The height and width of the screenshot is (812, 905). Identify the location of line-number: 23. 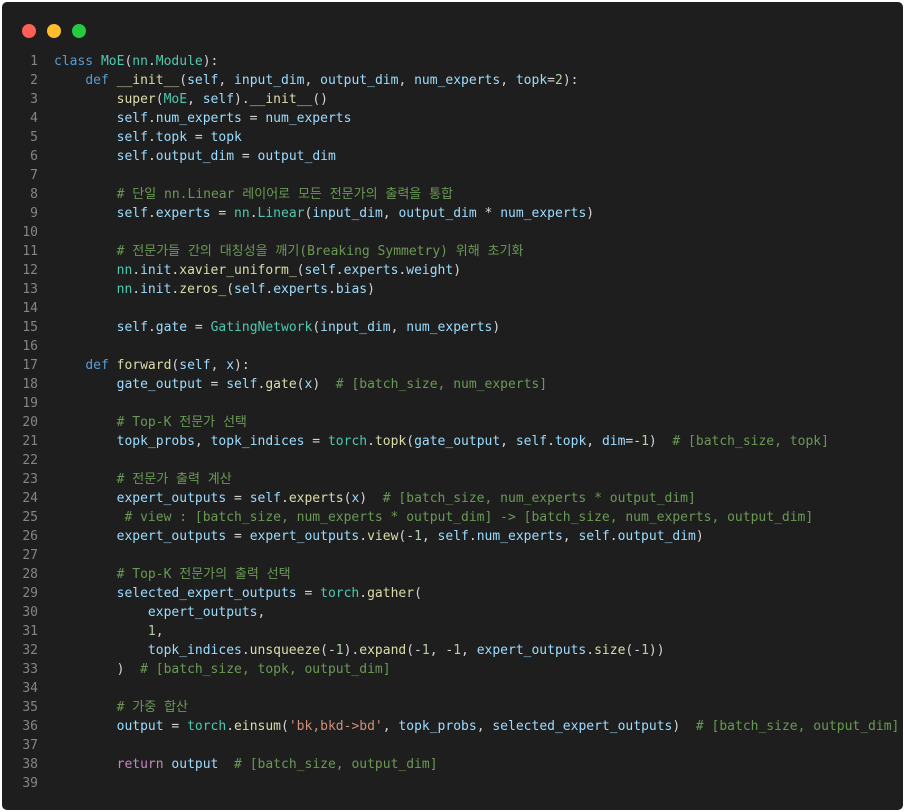
(30, 479).